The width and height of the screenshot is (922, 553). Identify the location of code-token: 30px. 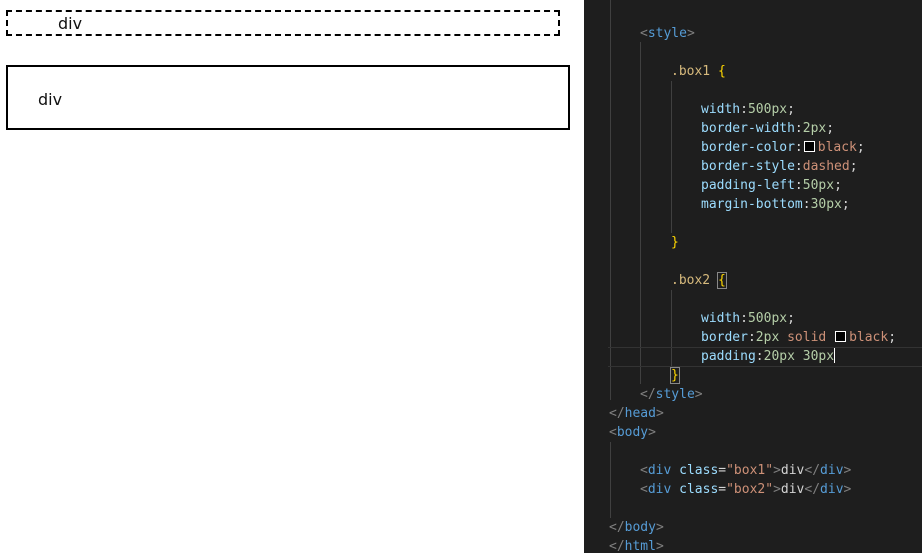
(826, 204).